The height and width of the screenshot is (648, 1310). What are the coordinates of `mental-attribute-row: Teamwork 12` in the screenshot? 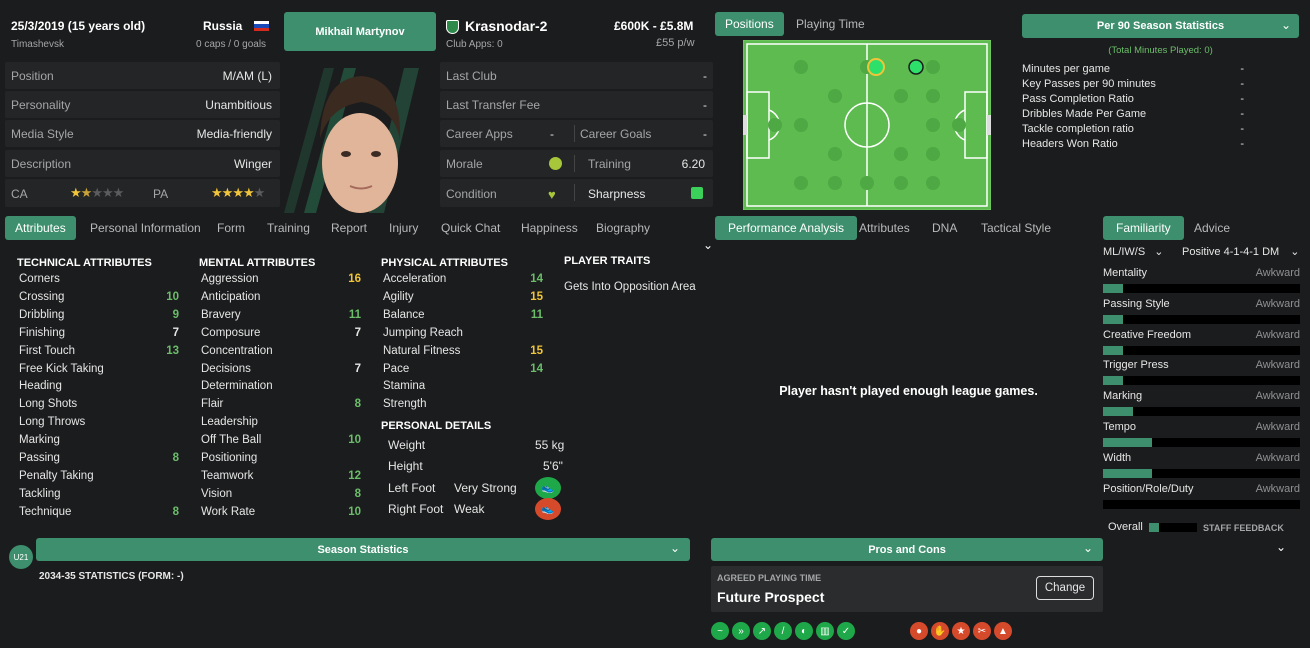 It's located at (282, 478).